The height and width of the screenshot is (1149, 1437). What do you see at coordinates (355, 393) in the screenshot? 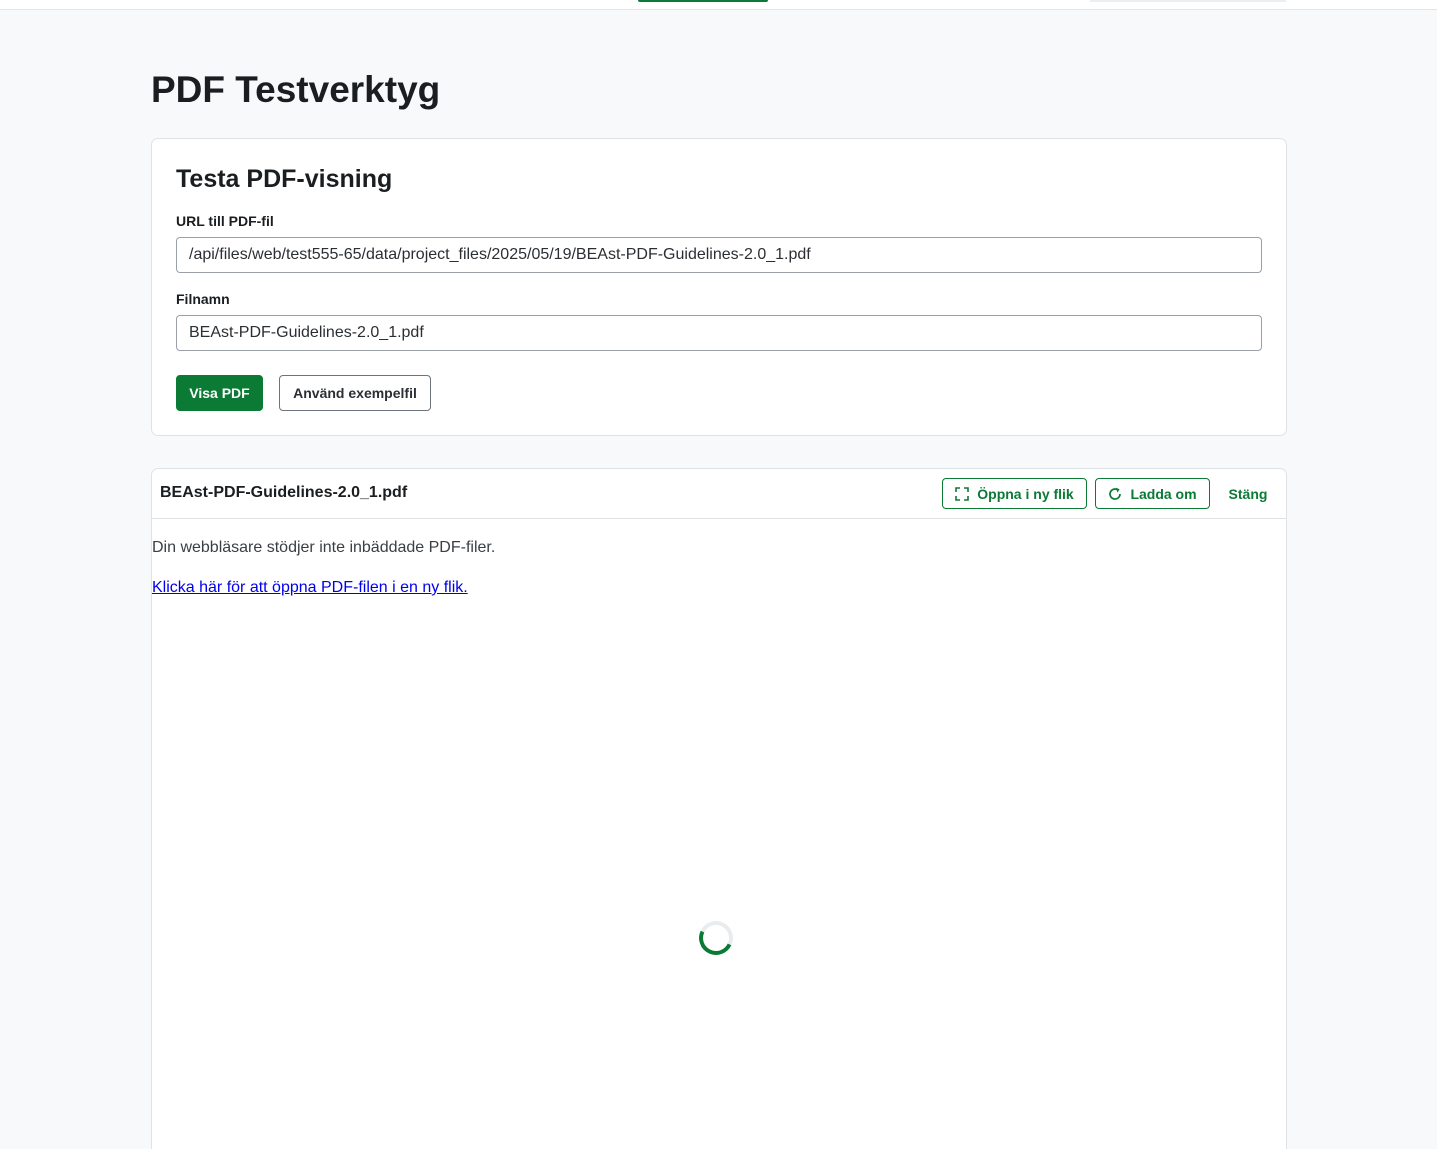
I see `use-example-file-button: Använd exempelfil` at bounding box center [355, 393].